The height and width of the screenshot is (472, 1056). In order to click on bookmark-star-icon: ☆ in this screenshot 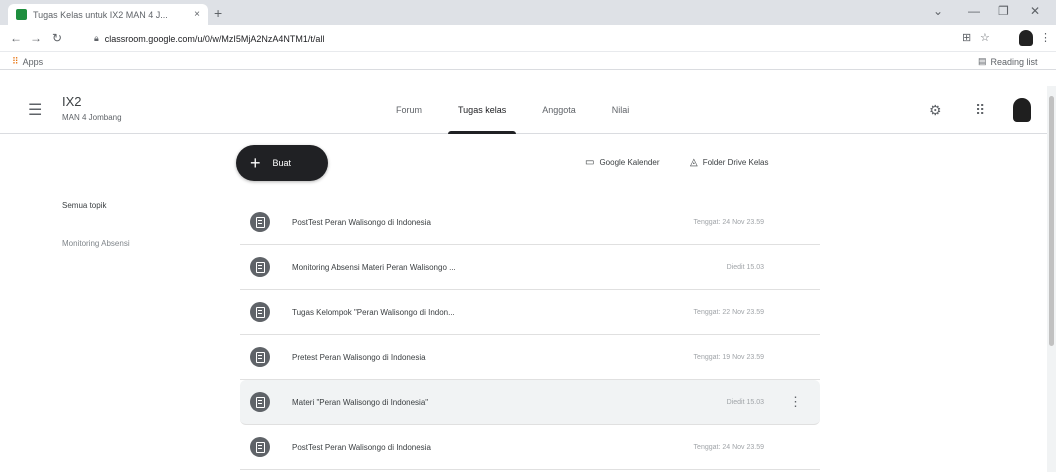, I will do `click(985, 37)`.